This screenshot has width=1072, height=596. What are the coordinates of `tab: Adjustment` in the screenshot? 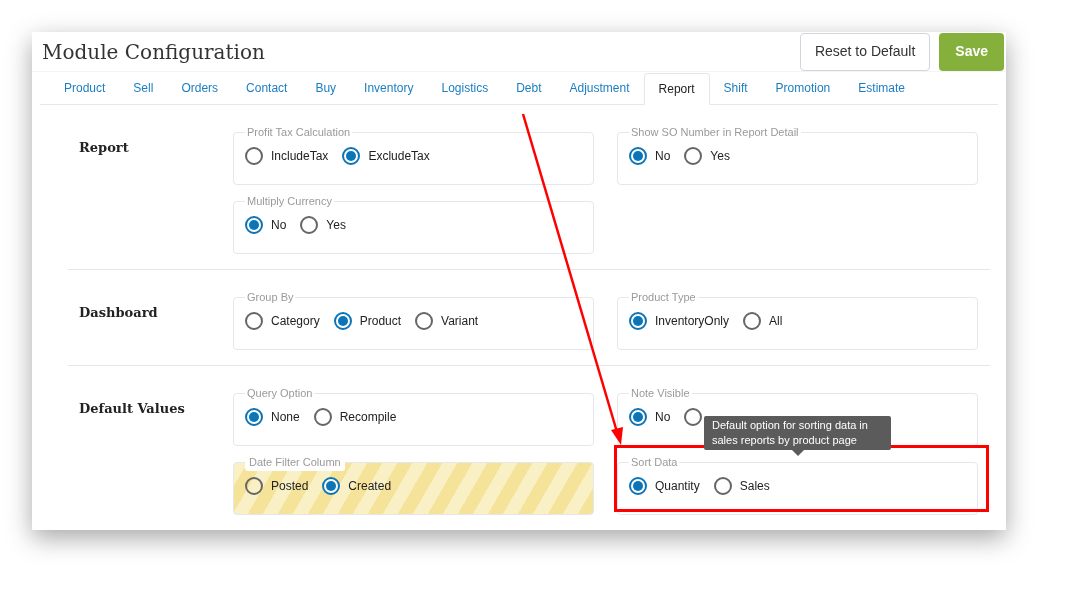 It's located at (599, 88).